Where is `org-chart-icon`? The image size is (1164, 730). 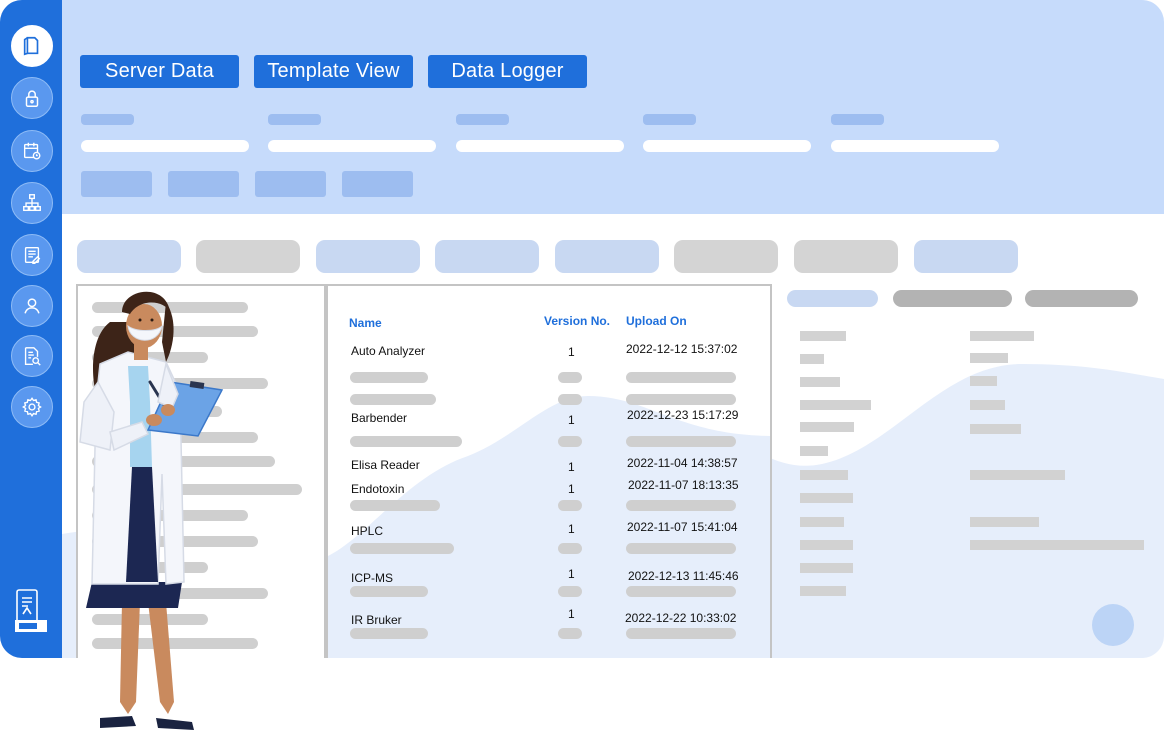
org-chart-icon is located at coordinates (32, 203).